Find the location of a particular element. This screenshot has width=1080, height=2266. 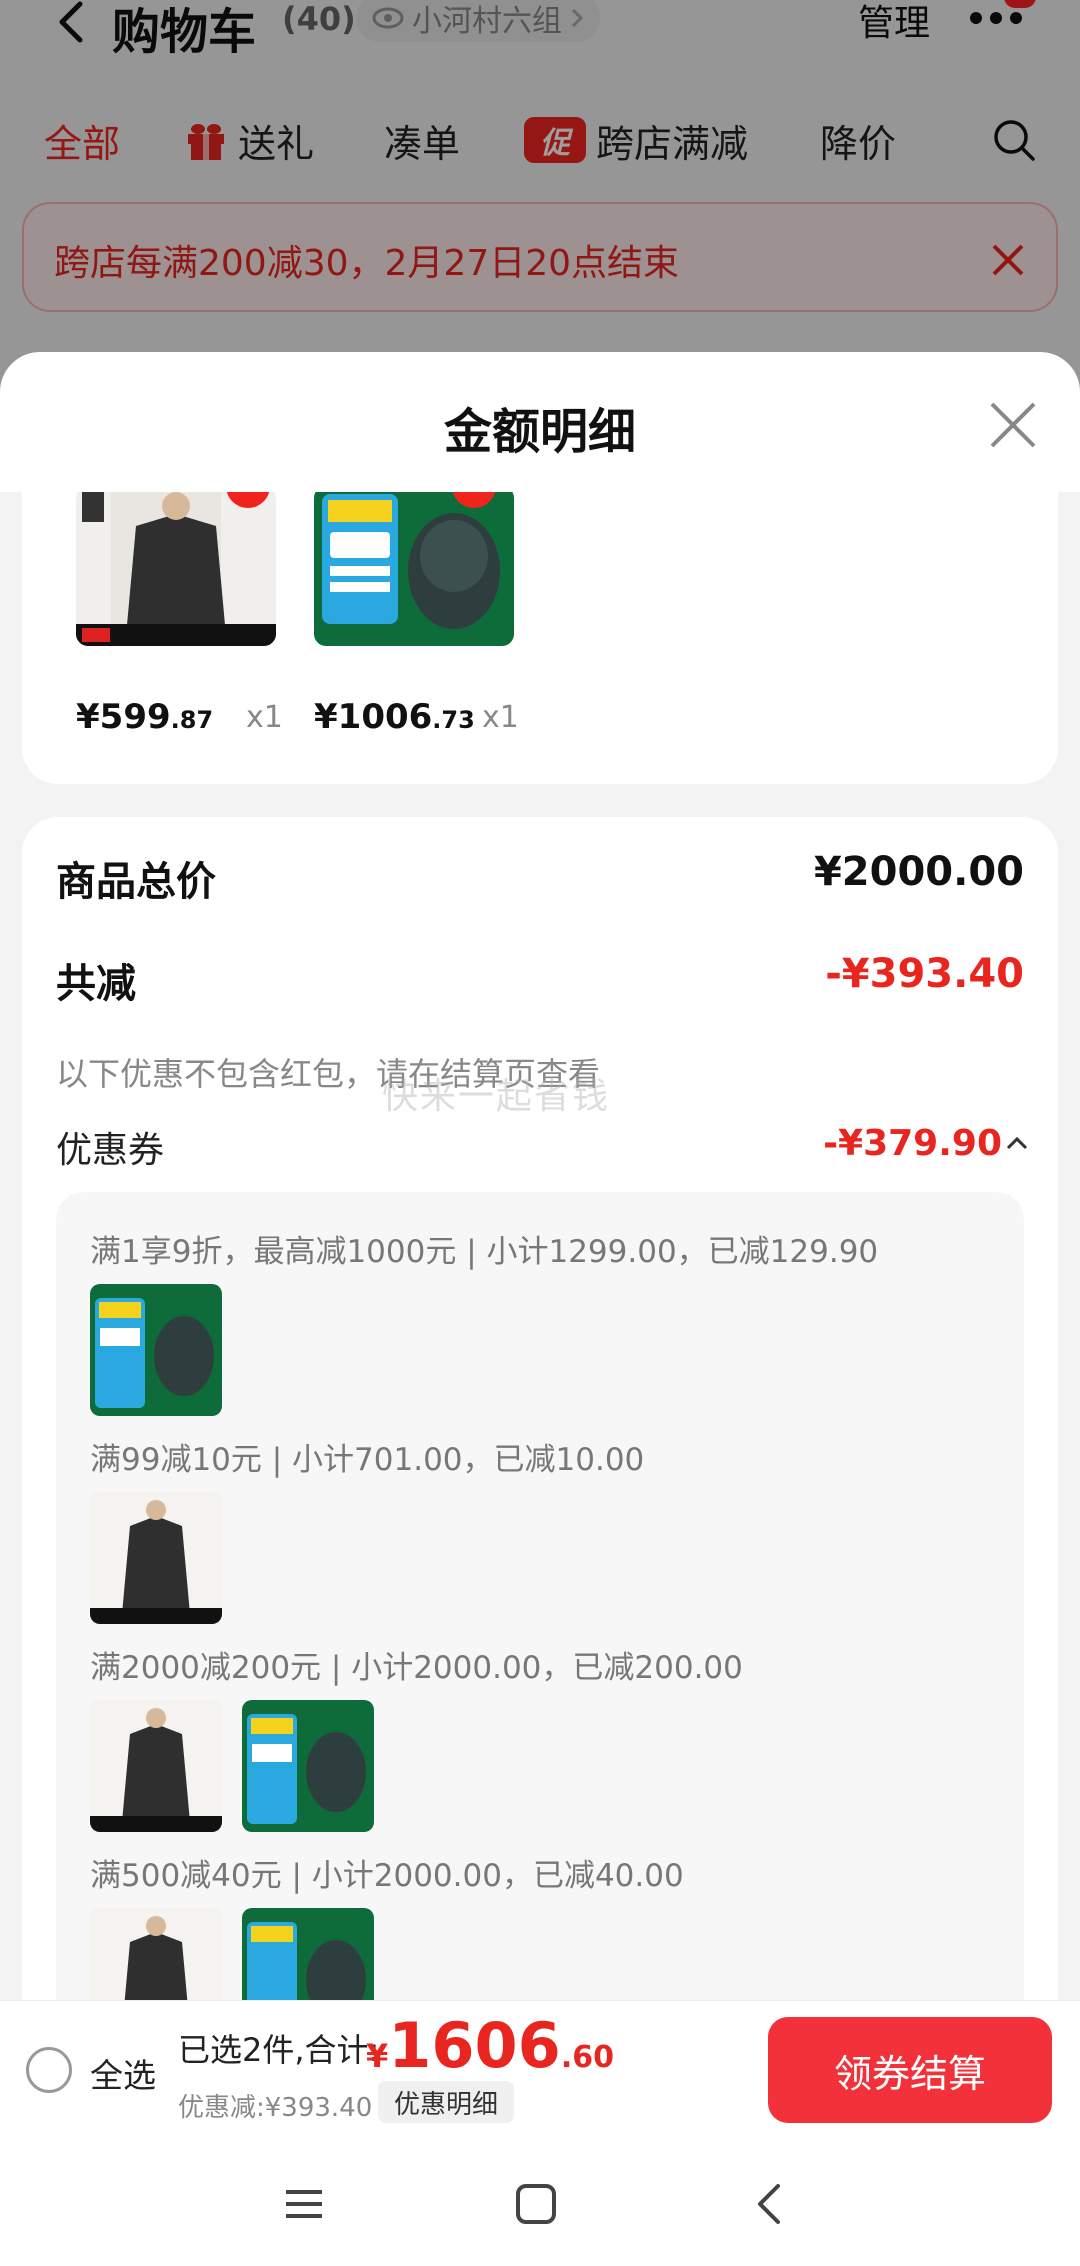

total-price-label: 商品总价 is located at coordinates (136, 882).